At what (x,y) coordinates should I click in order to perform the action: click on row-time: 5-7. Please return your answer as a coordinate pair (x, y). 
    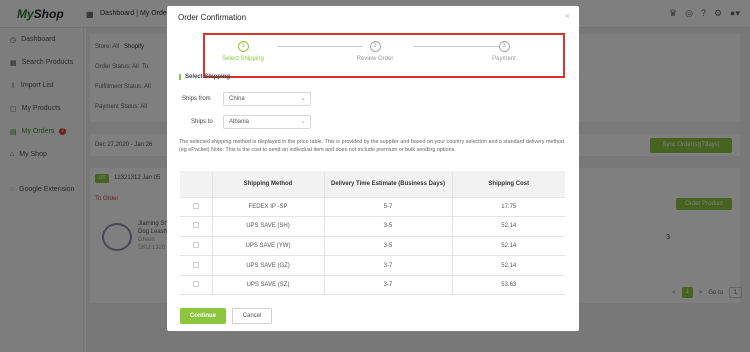
    Looking at the image, I should click on (387, 207).